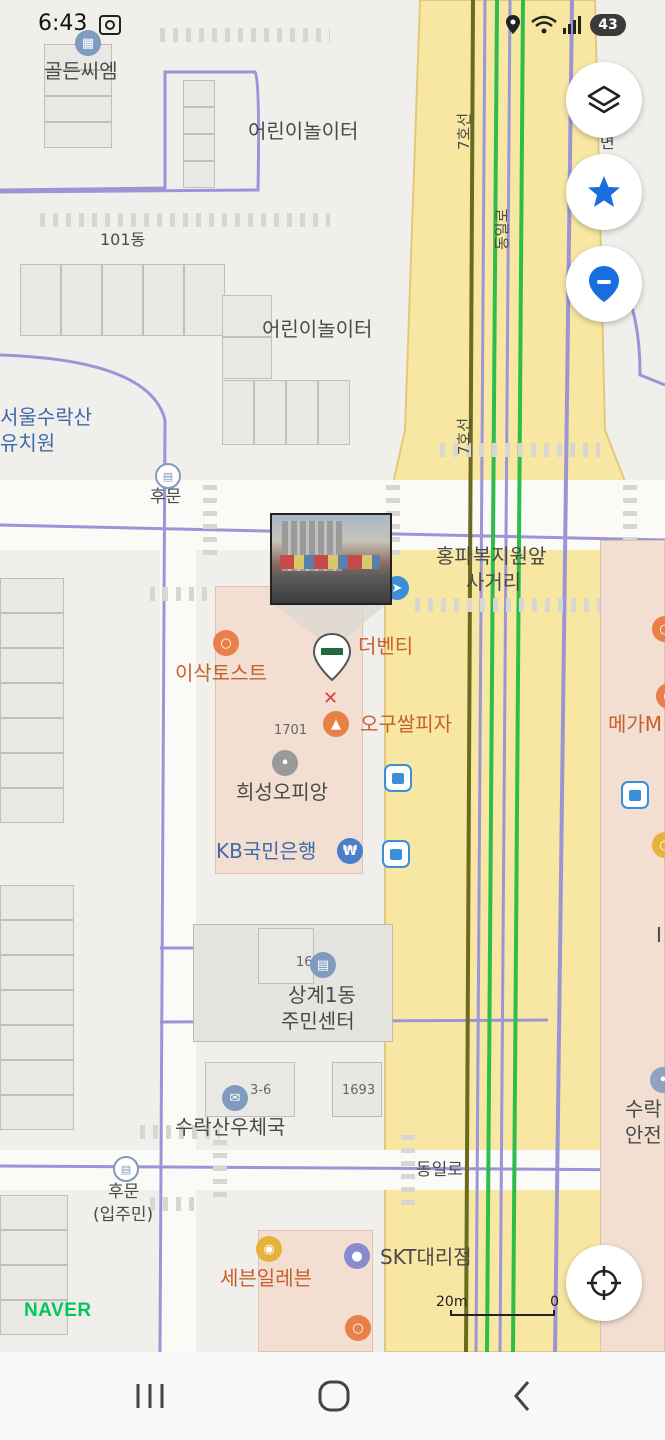  I want to click on convenience-store-poi-icon: ◉, so click(269, 1249).